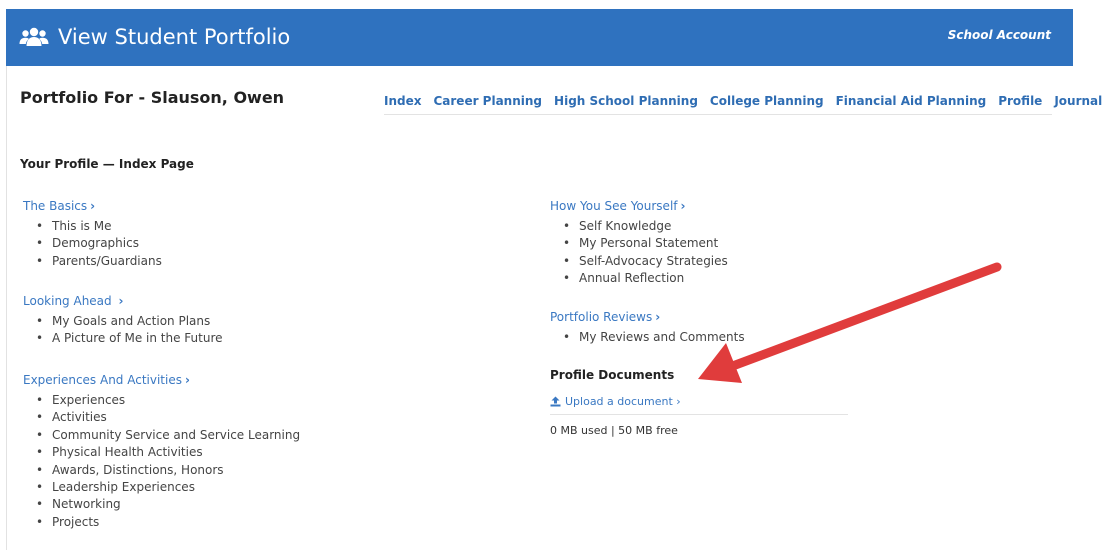 The width and height of the screenshot is (1102, 550). What do you see at coordinates (168, 471) in the screenshot?
I see `list-item: Awards, Distinctions, Honors` at bounding box center [168, 471].